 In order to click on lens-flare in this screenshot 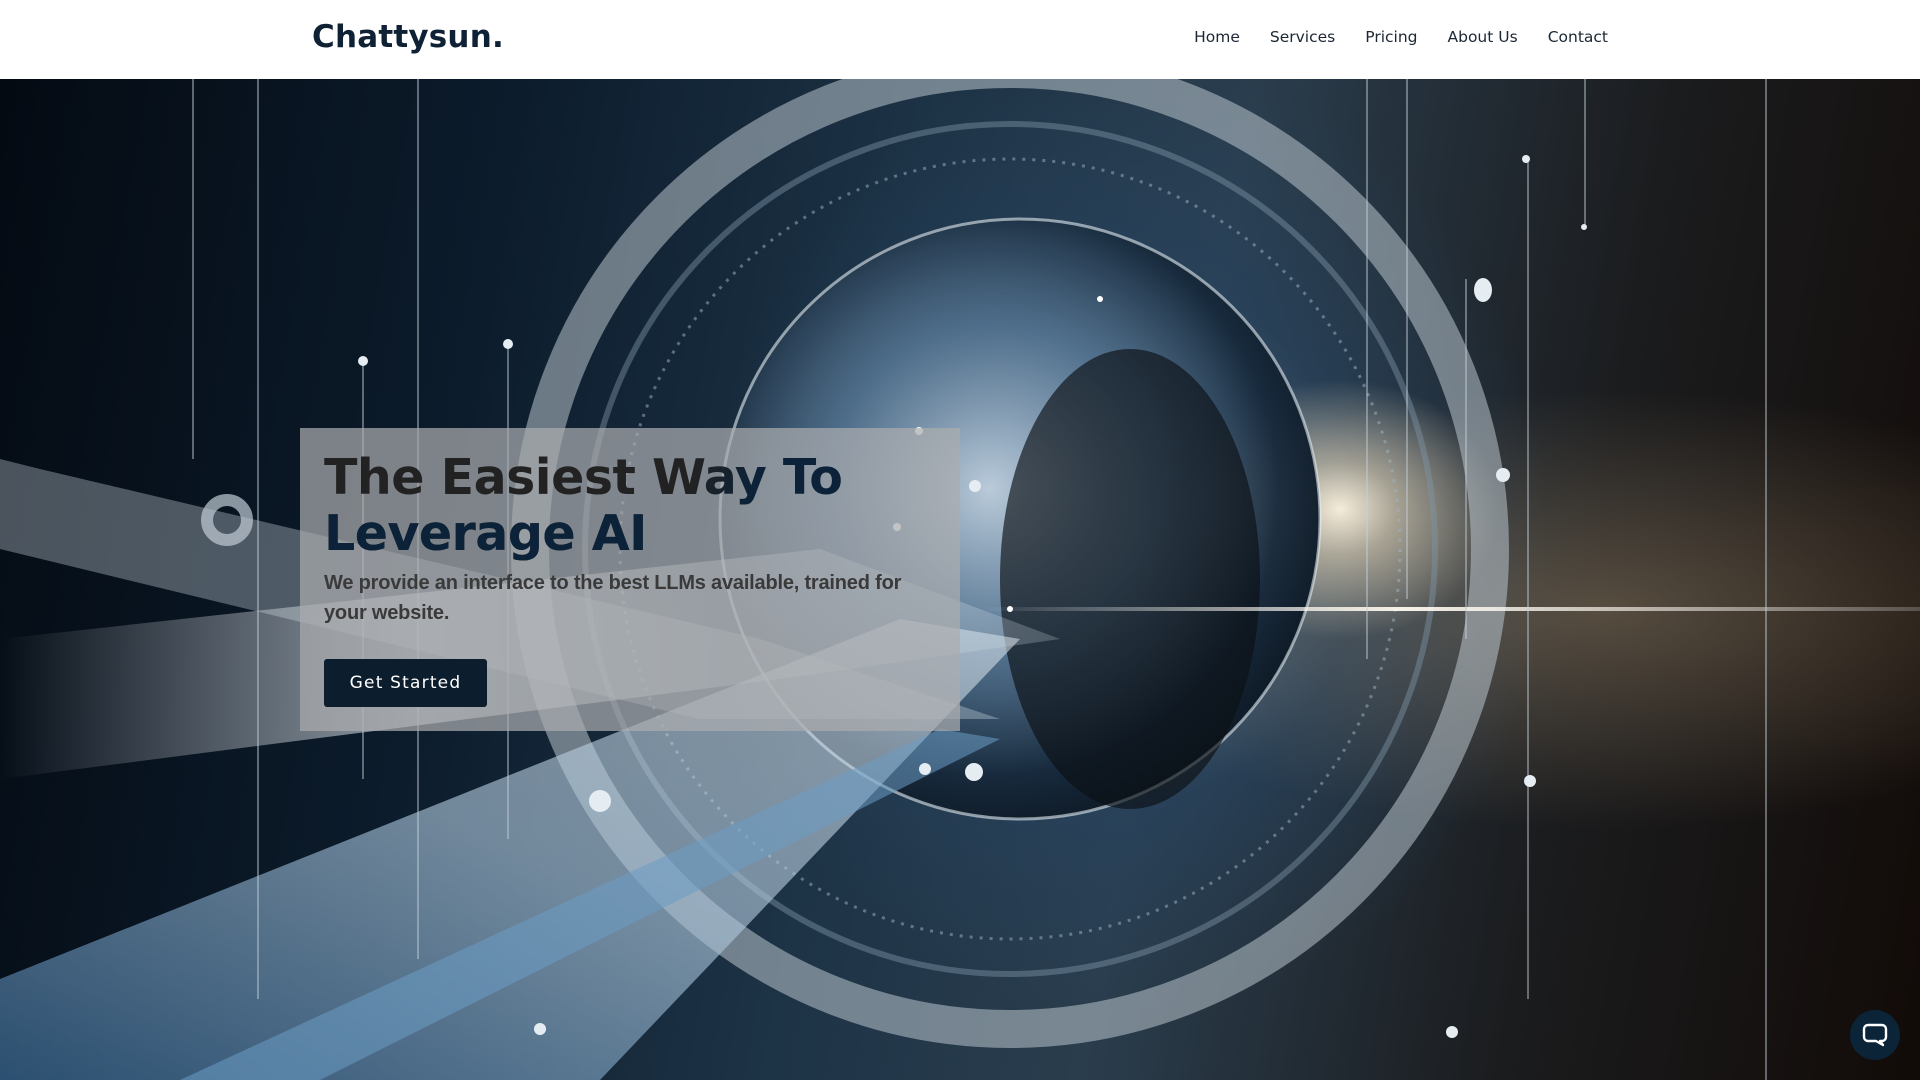, I will do `click(1450, 609)`.